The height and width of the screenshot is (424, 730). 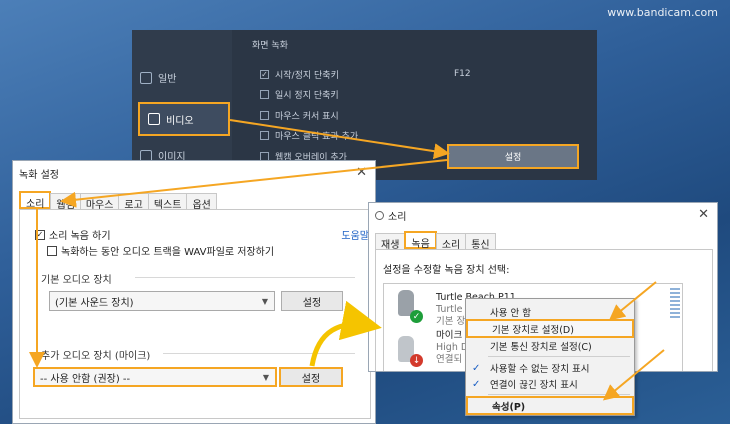 What do you see at coordinates (146, 77) in the screenshot?
I see `gear-icon` at bounding box center [146, 77].